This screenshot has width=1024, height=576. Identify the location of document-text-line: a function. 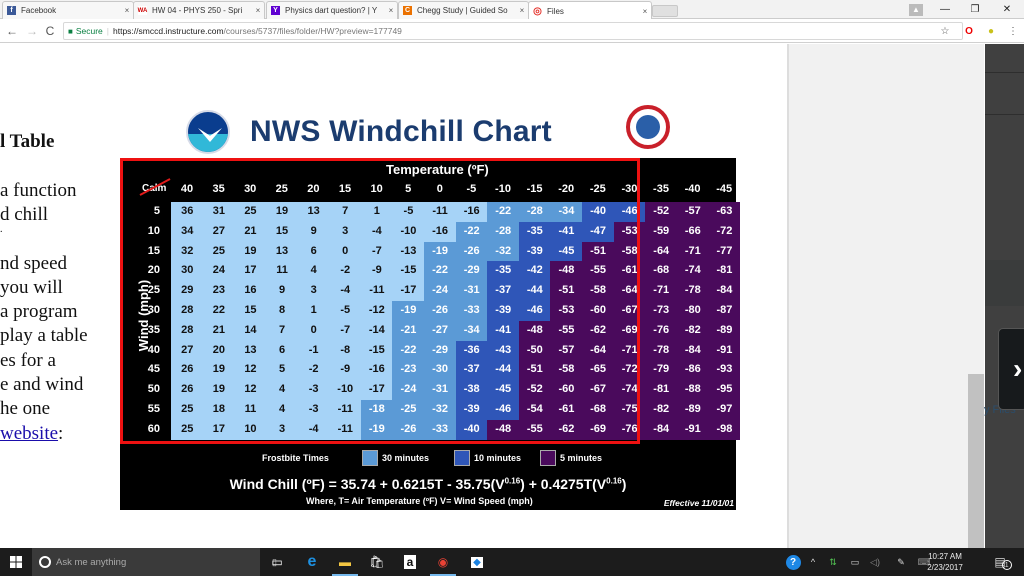
(38, 190).